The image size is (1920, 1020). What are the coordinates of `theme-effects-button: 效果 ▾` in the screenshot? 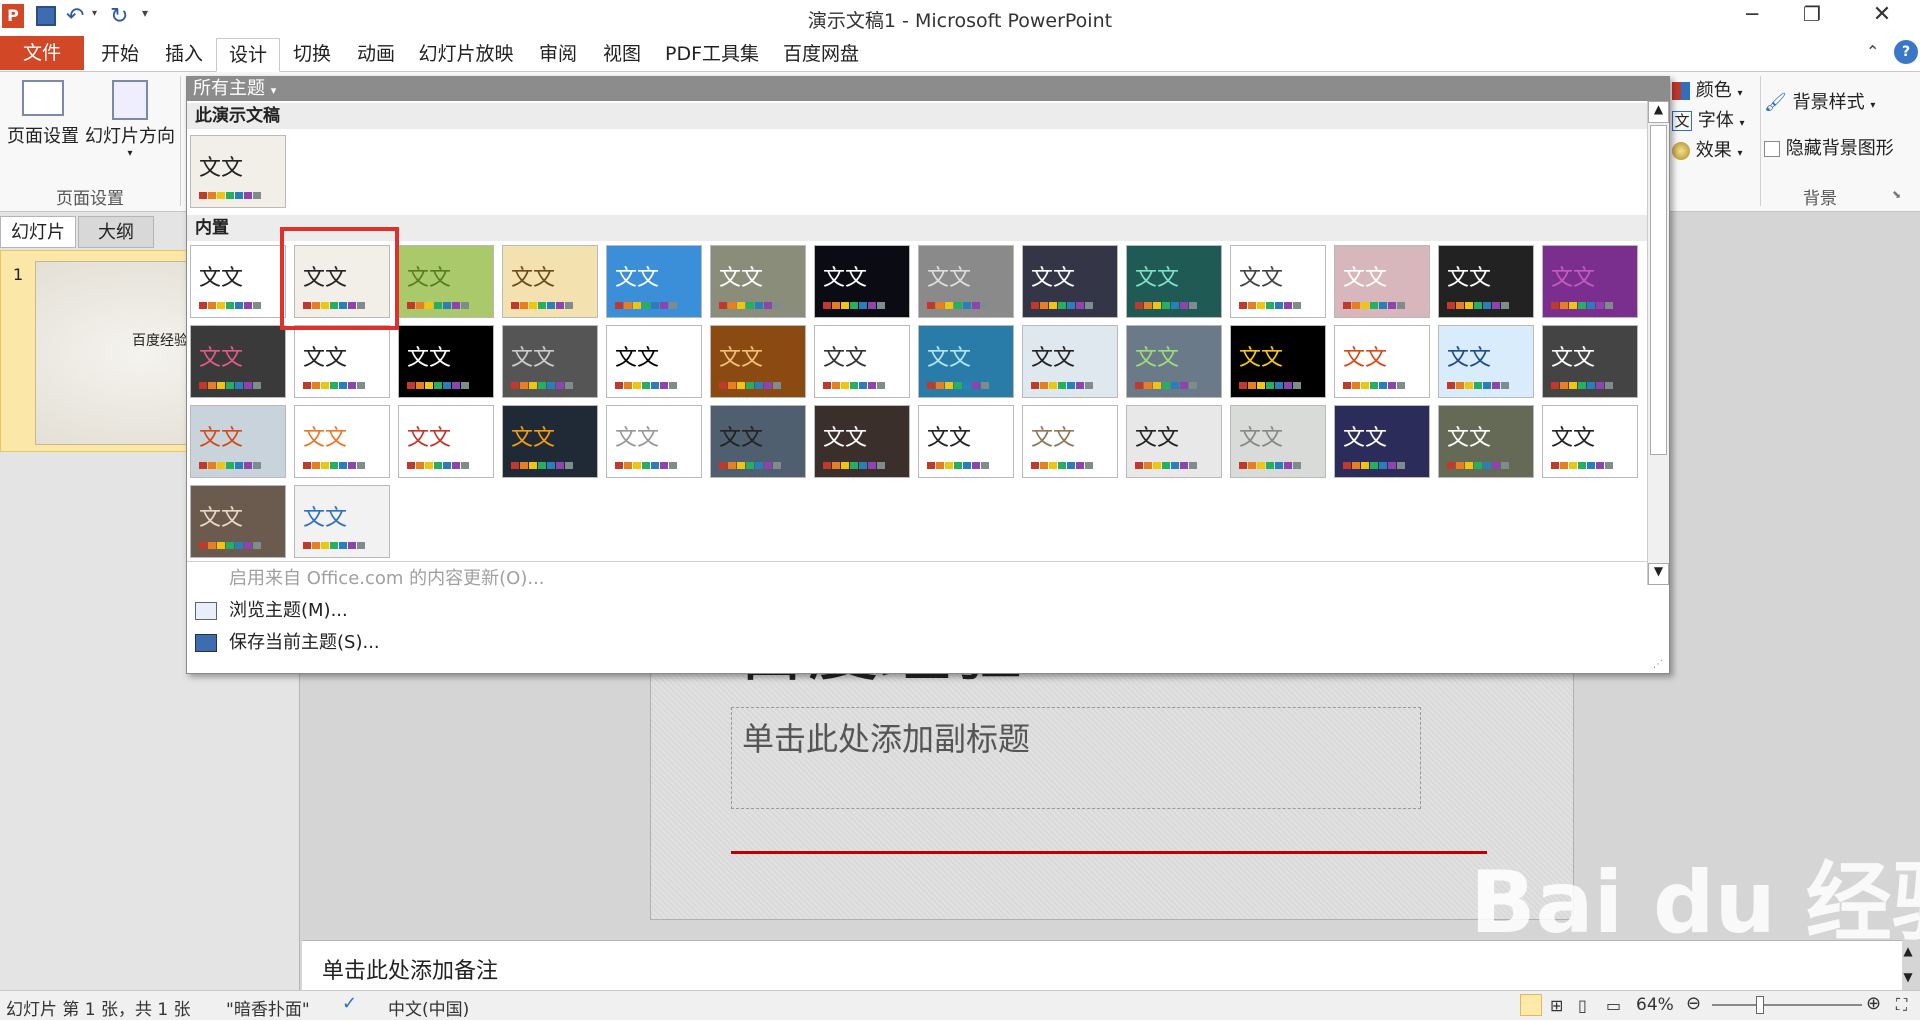 It's located at (1715, 149).